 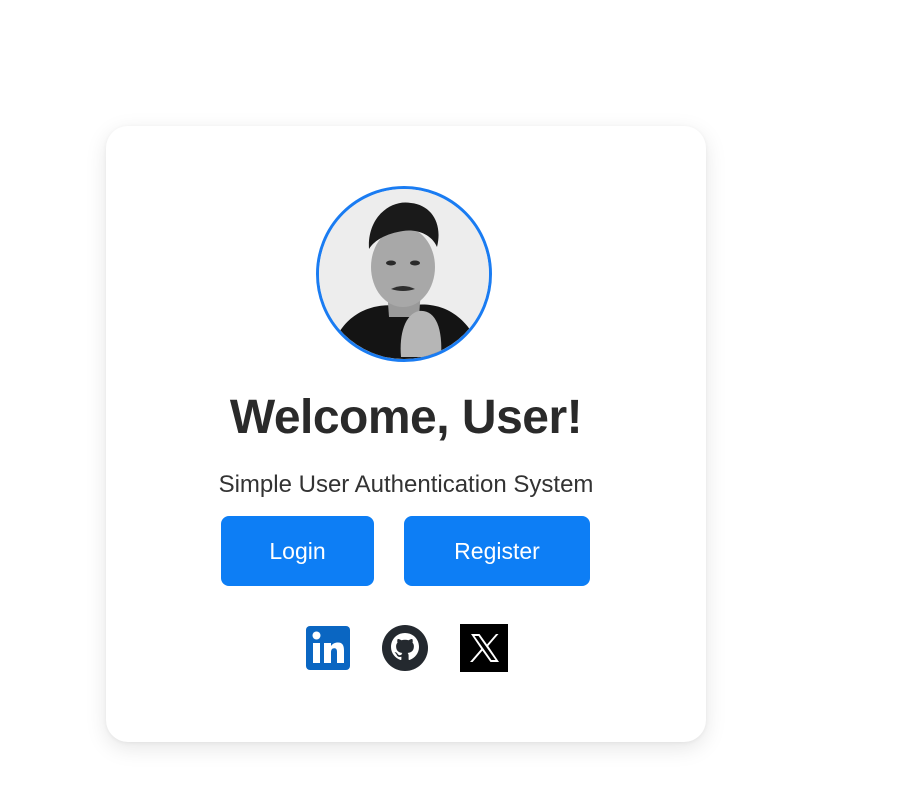 I want to click on github-link, so click(x=405, y=648).